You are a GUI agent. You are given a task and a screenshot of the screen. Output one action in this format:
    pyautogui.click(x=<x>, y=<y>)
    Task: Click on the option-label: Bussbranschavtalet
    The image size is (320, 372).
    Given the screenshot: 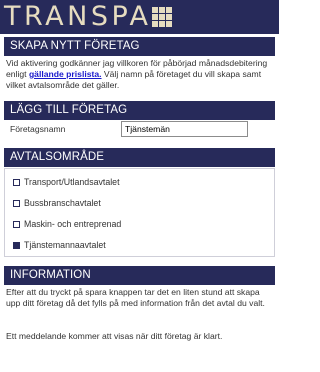 What is the action you would take?
    pyautogui.click(x=62, y=203)
    